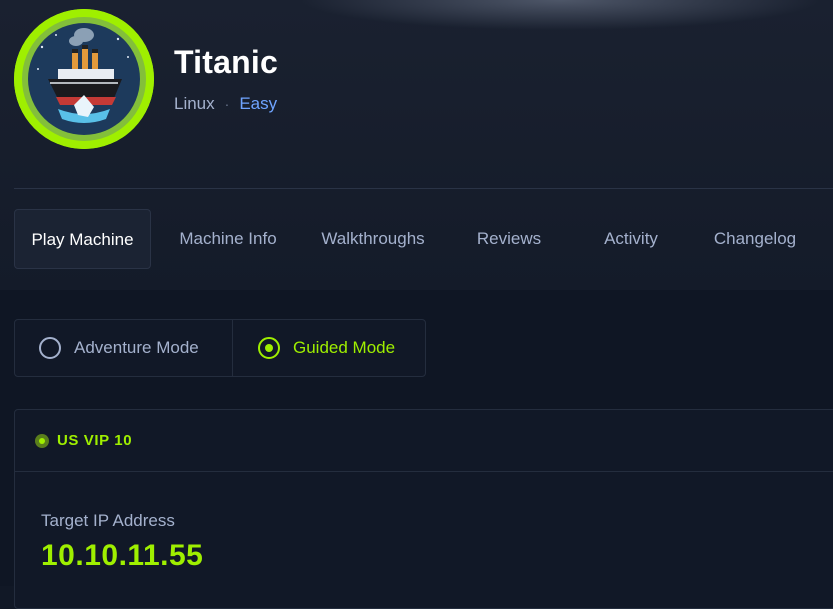 The image size is (833, 609). I want to click on machine-meta: Linux · Easy, so click(225, 104).